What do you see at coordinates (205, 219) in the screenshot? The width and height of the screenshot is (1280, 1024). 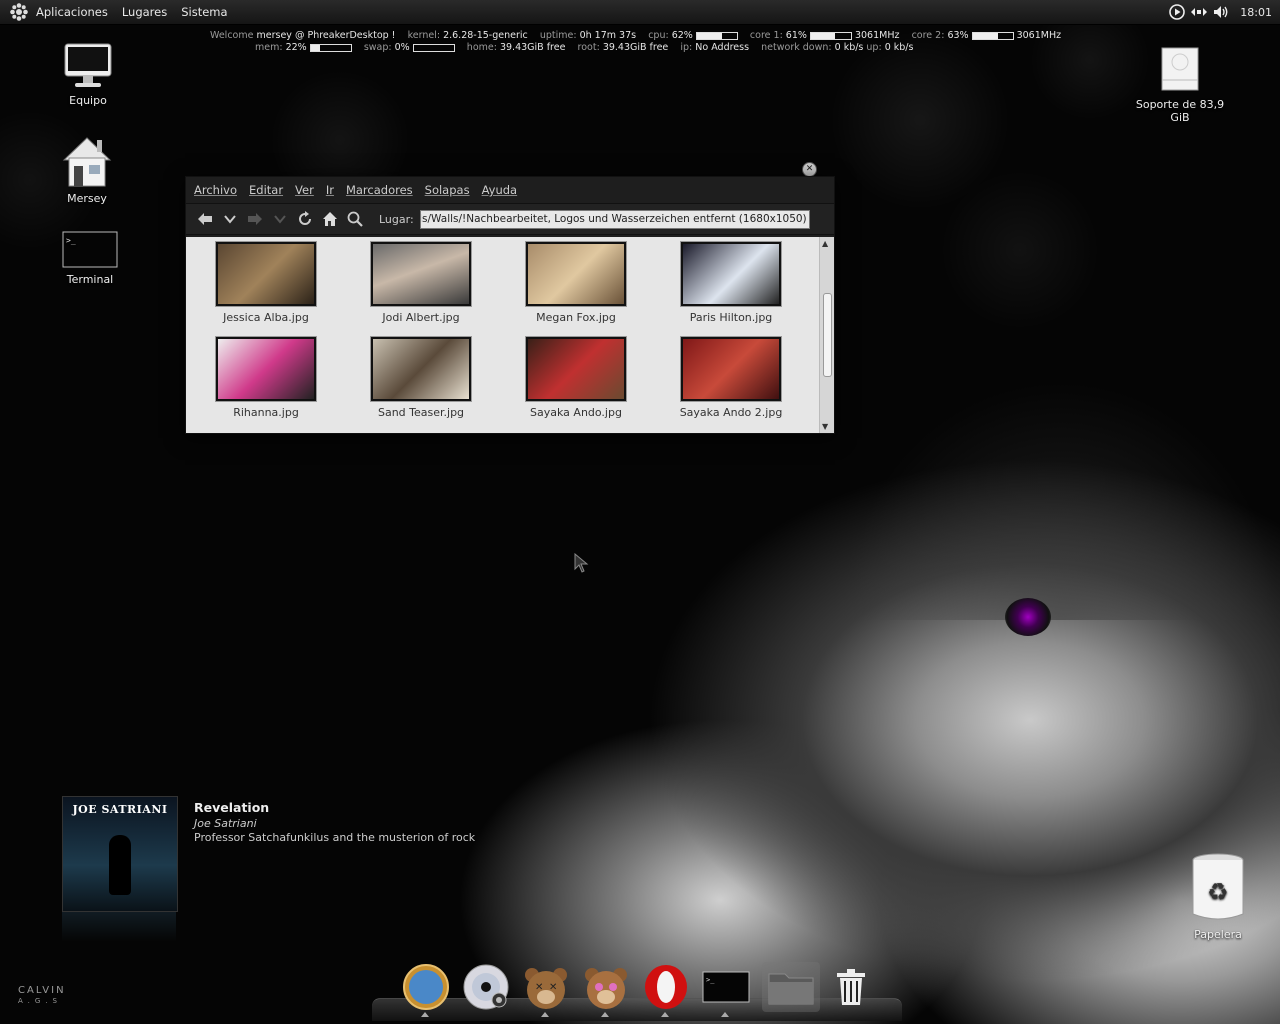 I see `back-button` at bounding box center [205, 219].